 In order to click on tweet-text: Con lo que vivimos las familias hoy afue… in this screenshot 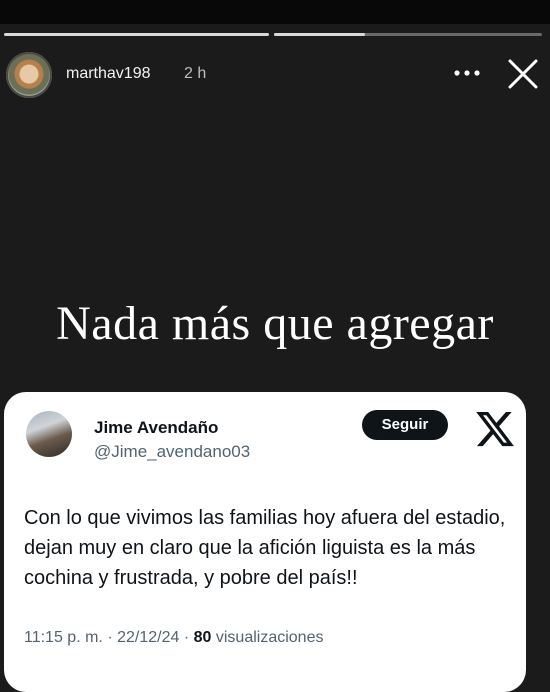, I will do `click(265, 548)`.